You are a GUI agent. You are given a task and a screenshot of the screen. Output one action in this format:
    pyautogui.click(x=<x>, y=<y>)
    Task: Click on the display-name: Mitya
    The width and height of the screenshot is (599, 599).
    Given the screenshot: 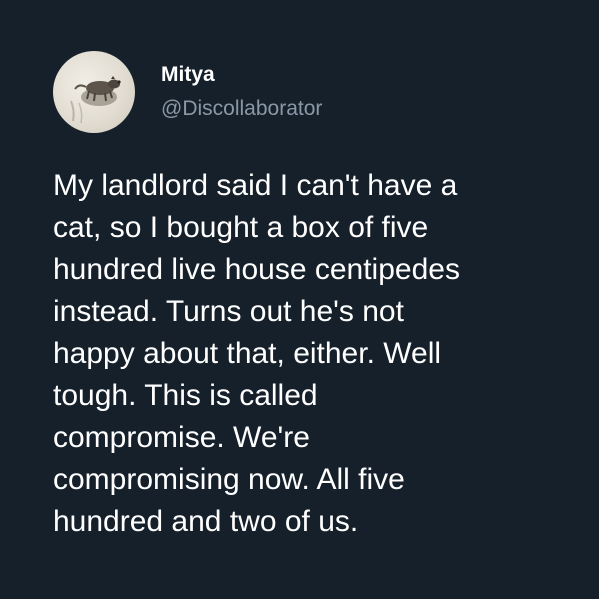 What is the action you would take?
    pyautogui.click(x=188, y=75)
    